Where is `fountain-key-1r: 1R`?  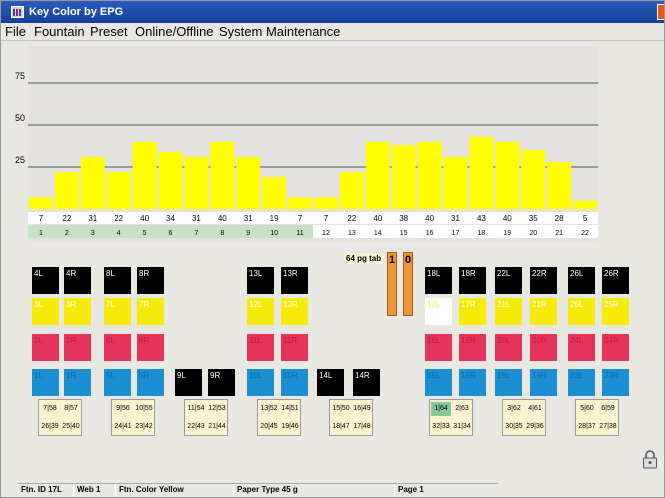 fountain-key-1r: 1R is located at coordinates (77, 382).